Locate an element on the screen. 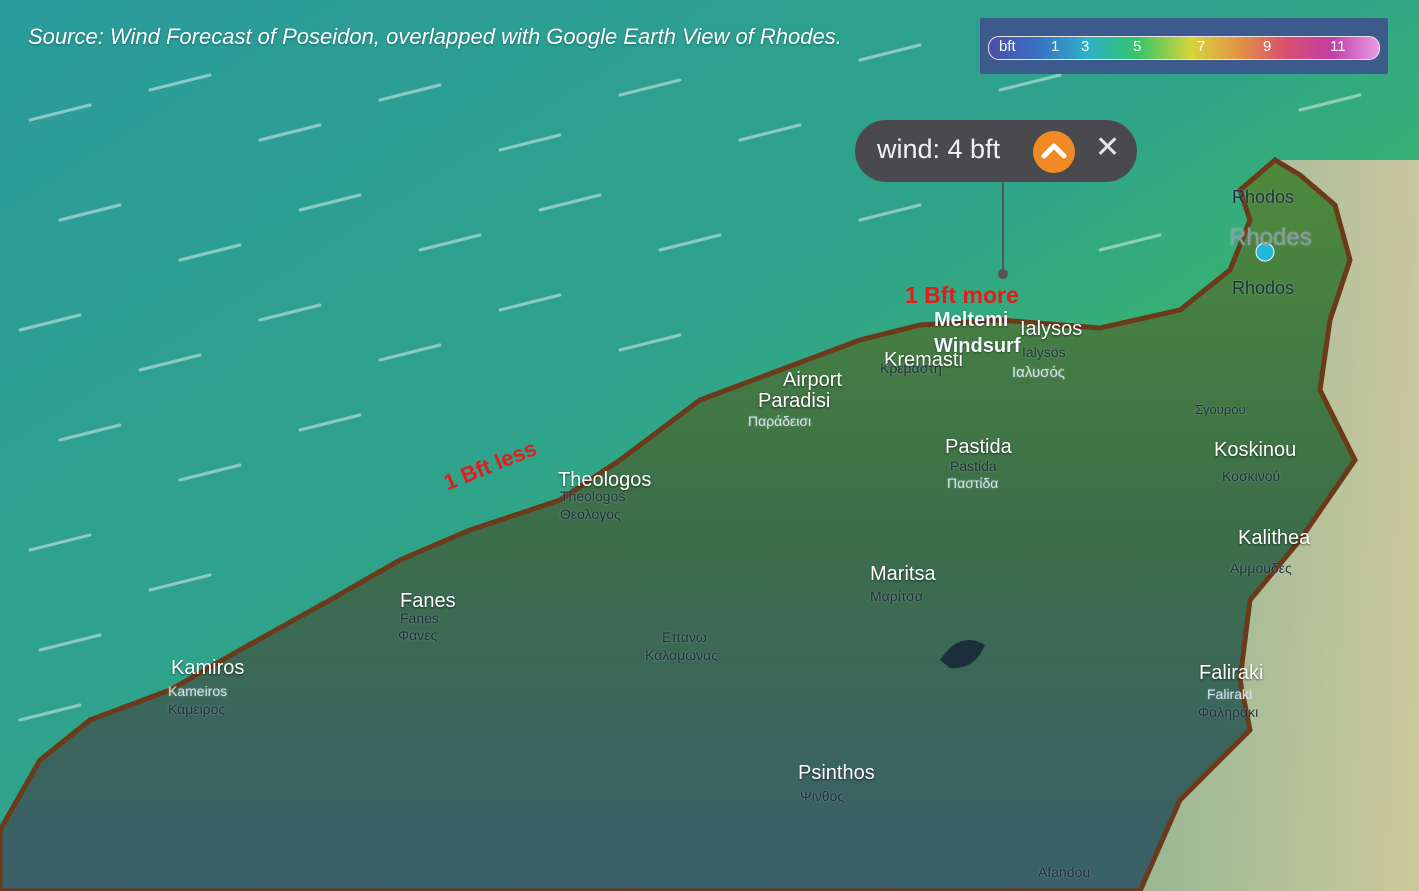 The height and width of the screenshot is (891, 1419). tooltip-pointer-dot is located at coordinates (1003, 274).